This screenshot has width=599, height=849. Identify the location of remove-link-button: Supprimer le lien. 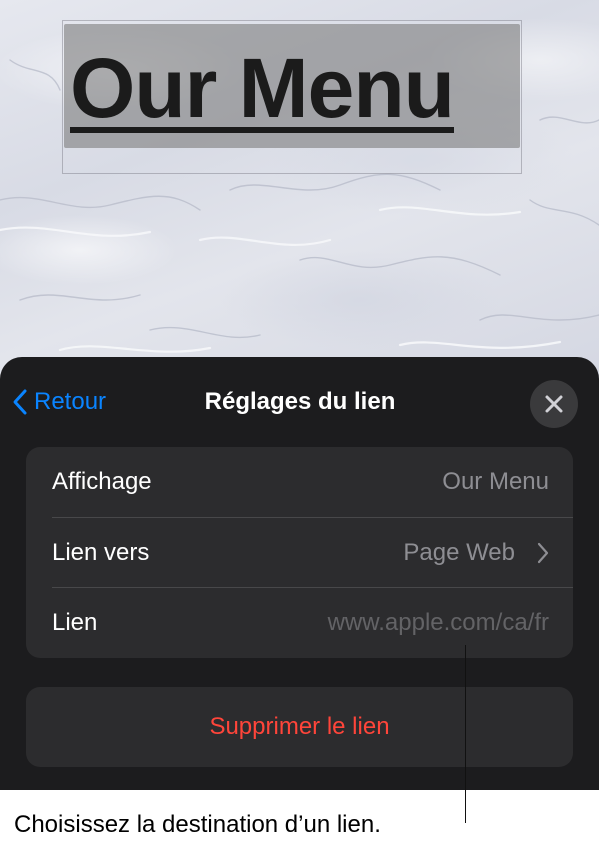
(299, 727).